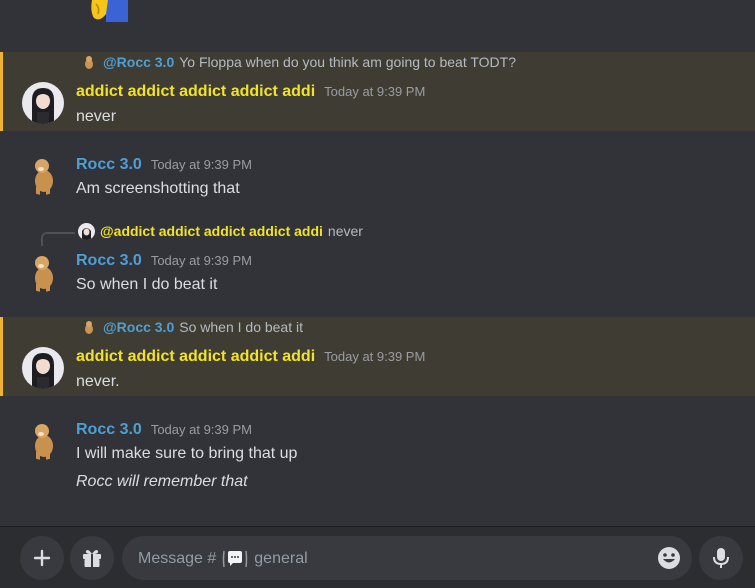 The width and height of the screenshot is (755, 588). What do you see at coordinates (235, 559) in the screenshot?
I see `speech-bubble-icon` at bounding box center [235, 559].